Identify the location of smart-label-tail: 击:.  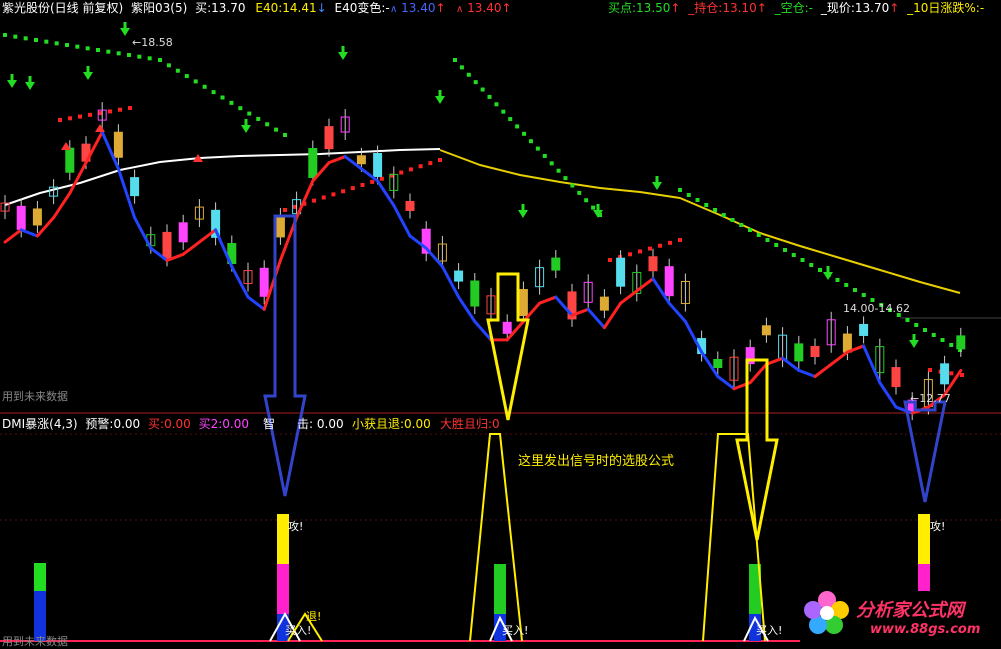
(305, 424).